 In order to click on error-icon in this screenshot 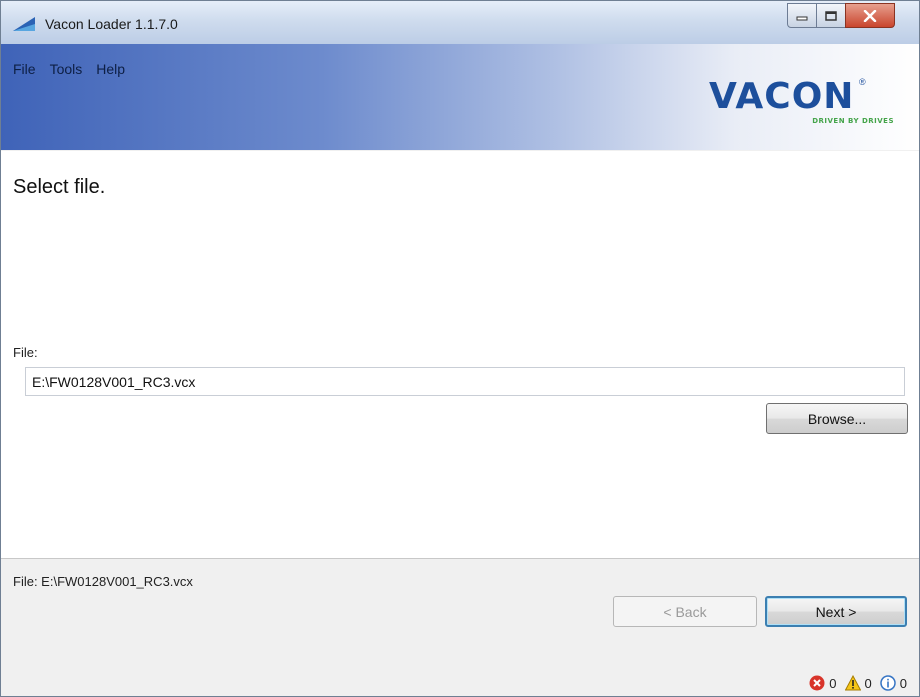, I will do `click(817, 683)`.